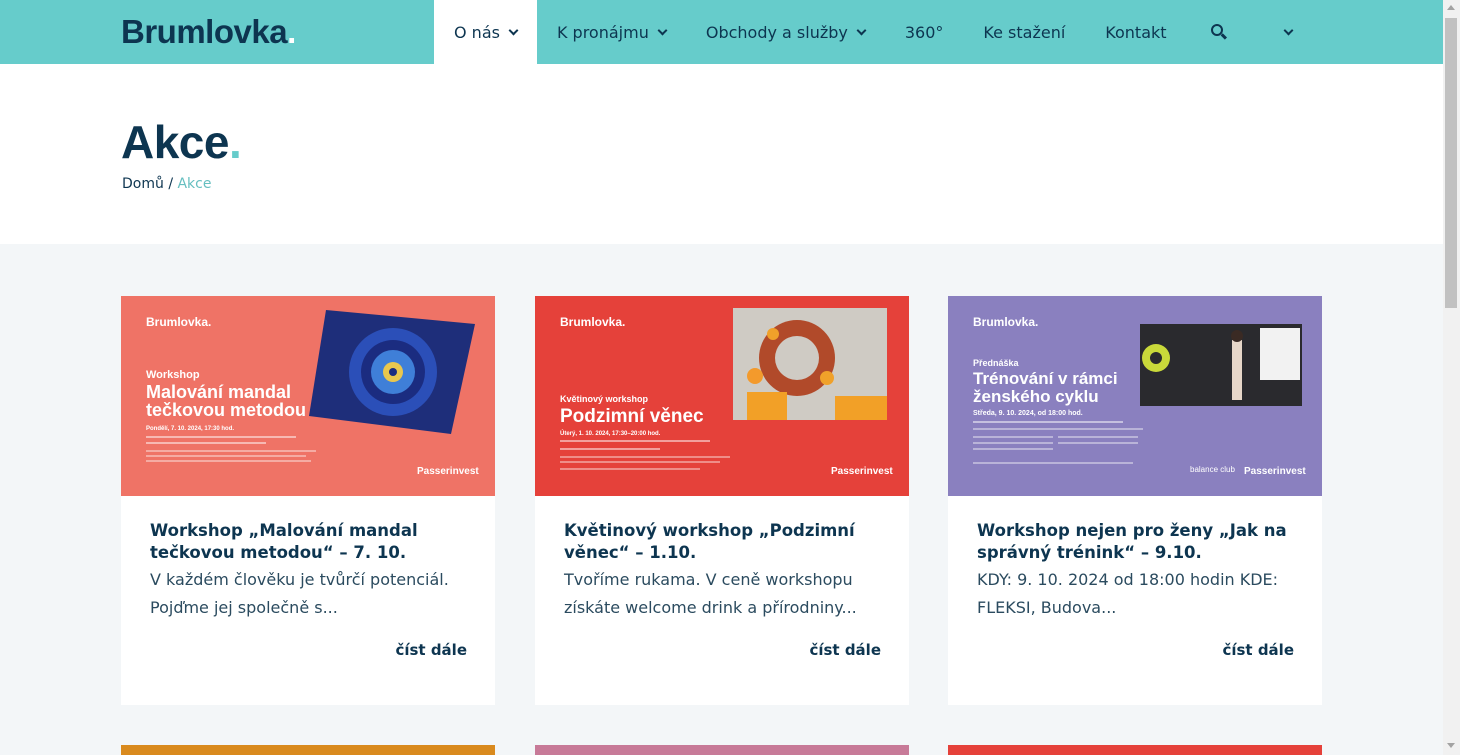  I want to click on nav-item-k-pronajmu: K pronájmu, so click(611, 32).